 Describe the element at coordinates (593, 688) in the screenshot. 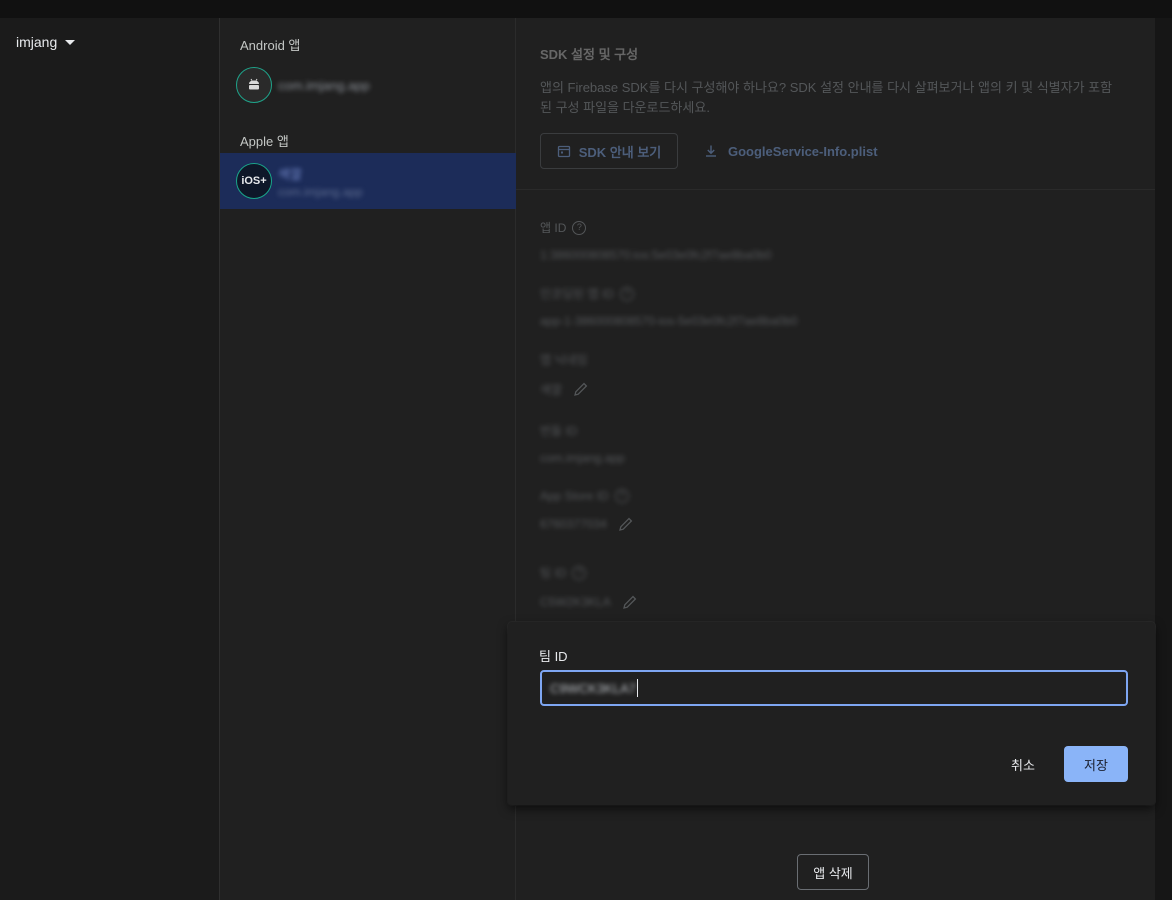

I see `team-id-value: C9WCK3KLA7` at that location.